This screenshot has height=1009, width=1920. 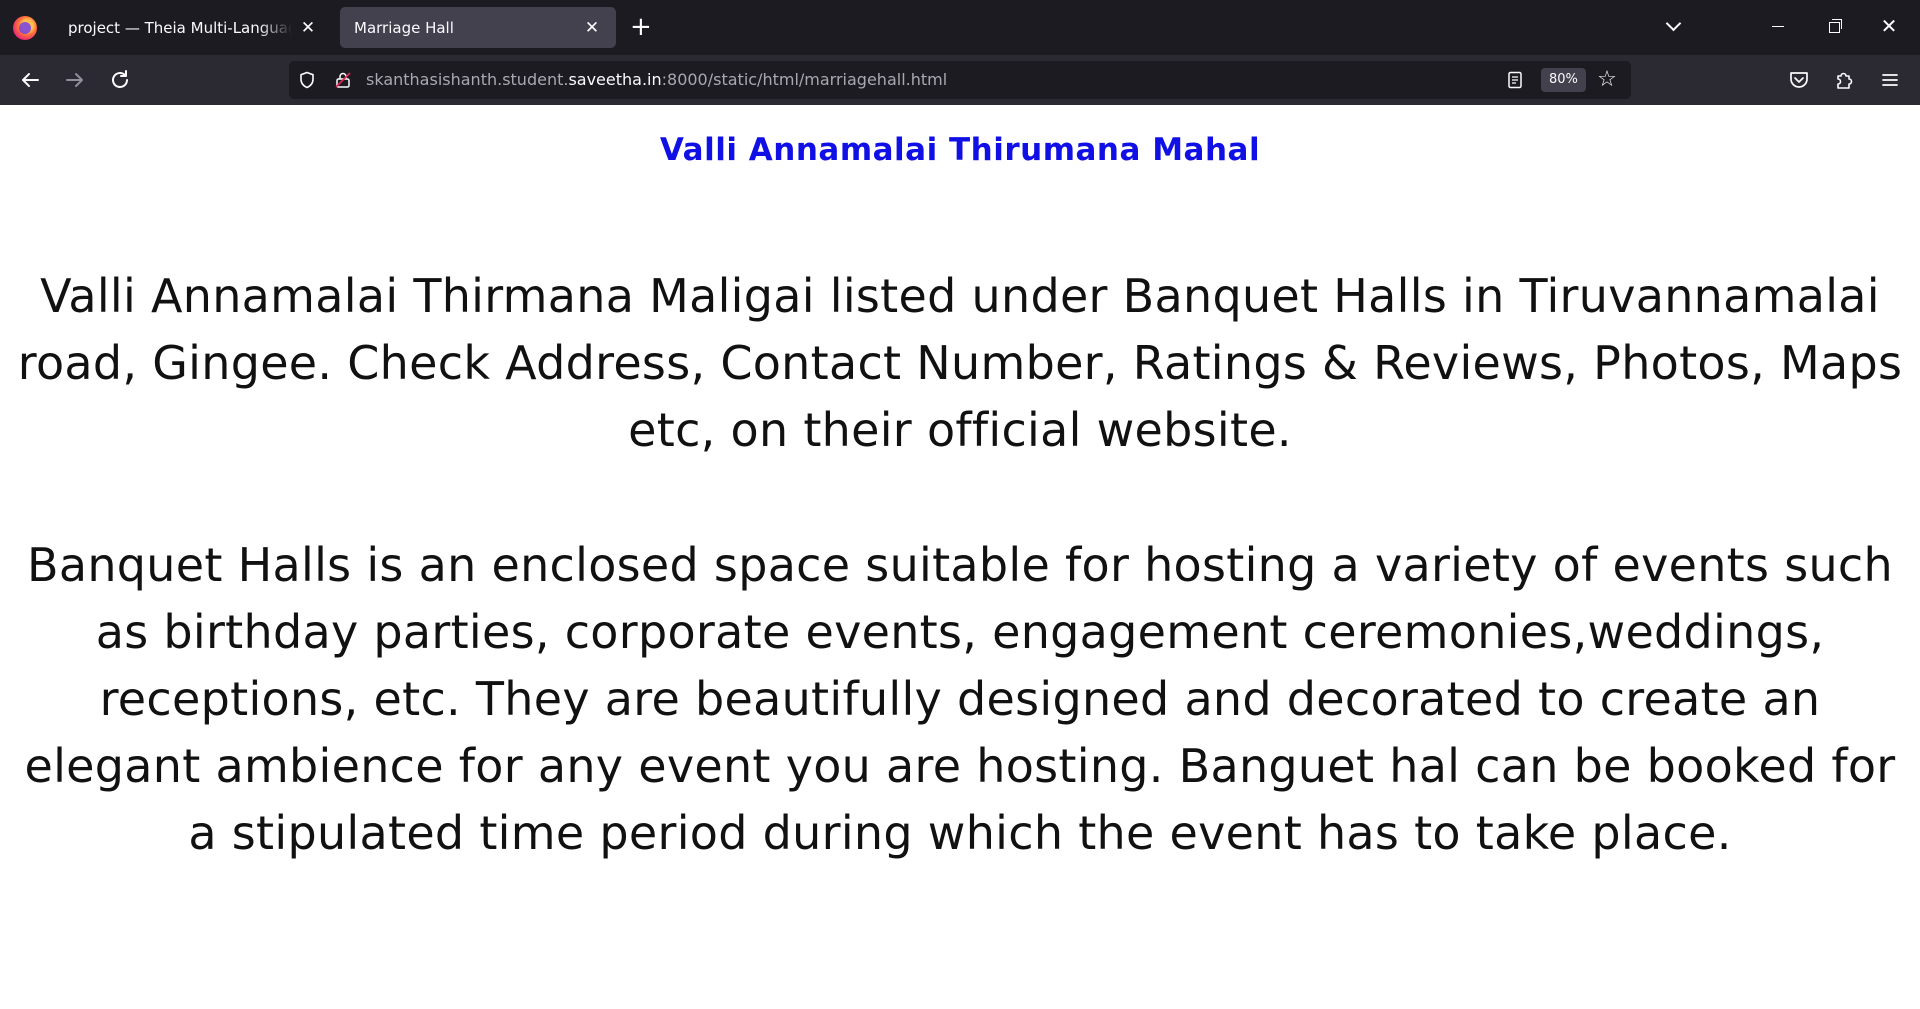 I want to click on close-window-icon: ✕, so click(x=1889, y=26).